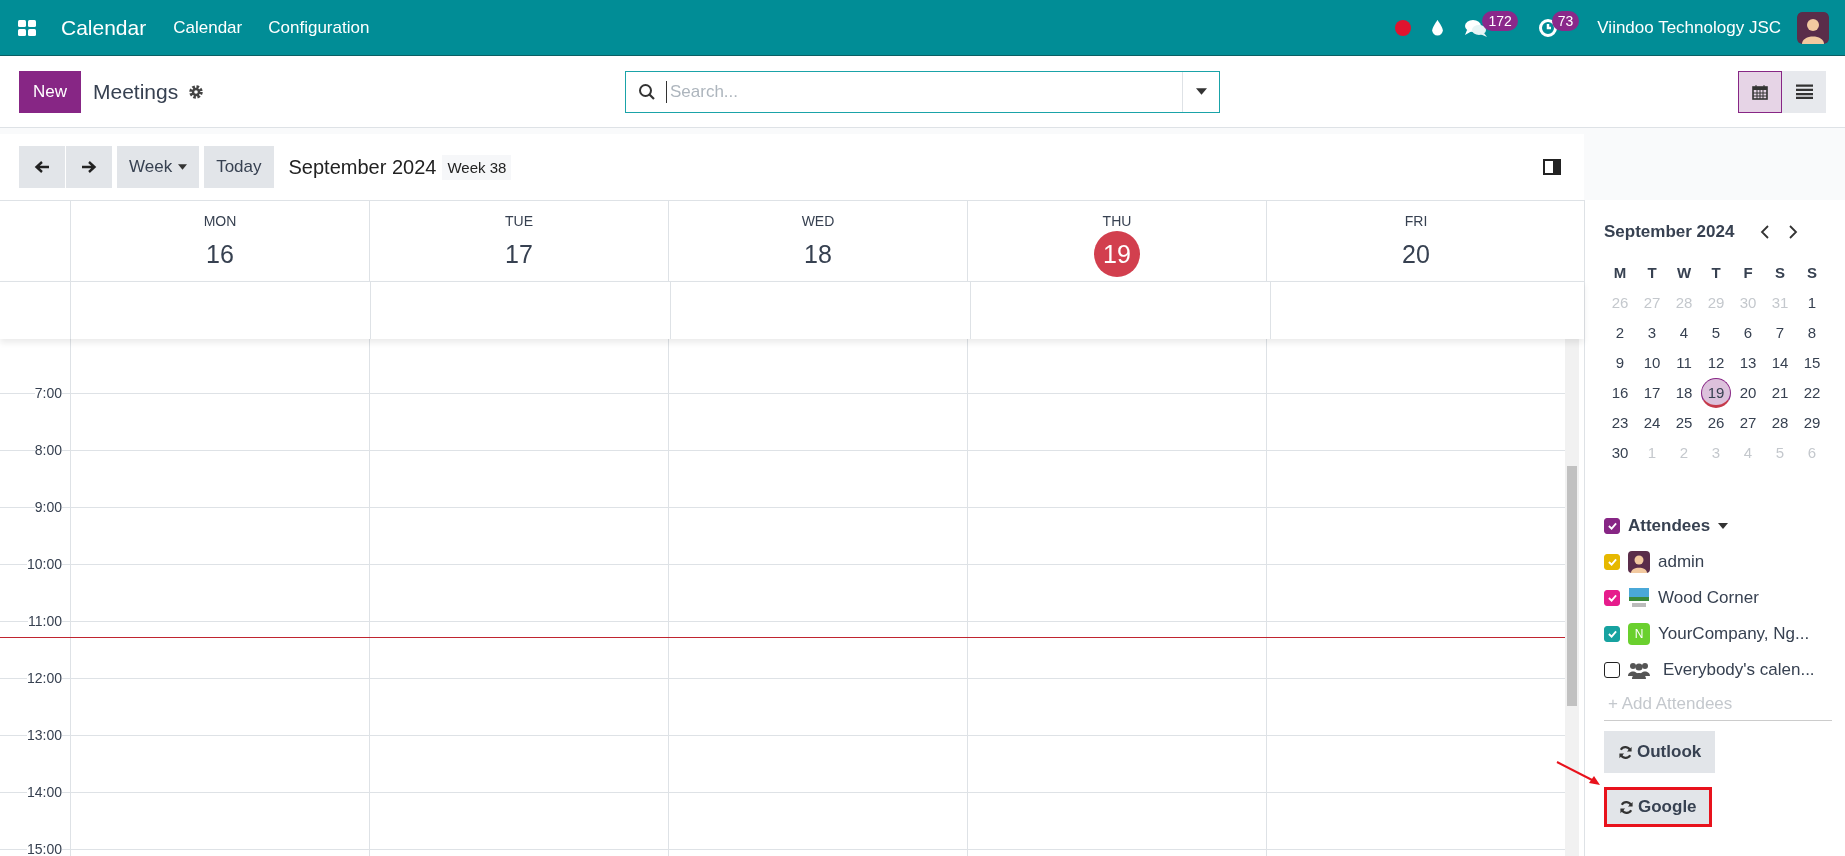  I want to click on attendees-heading: Attendees, so click(1669, 526).